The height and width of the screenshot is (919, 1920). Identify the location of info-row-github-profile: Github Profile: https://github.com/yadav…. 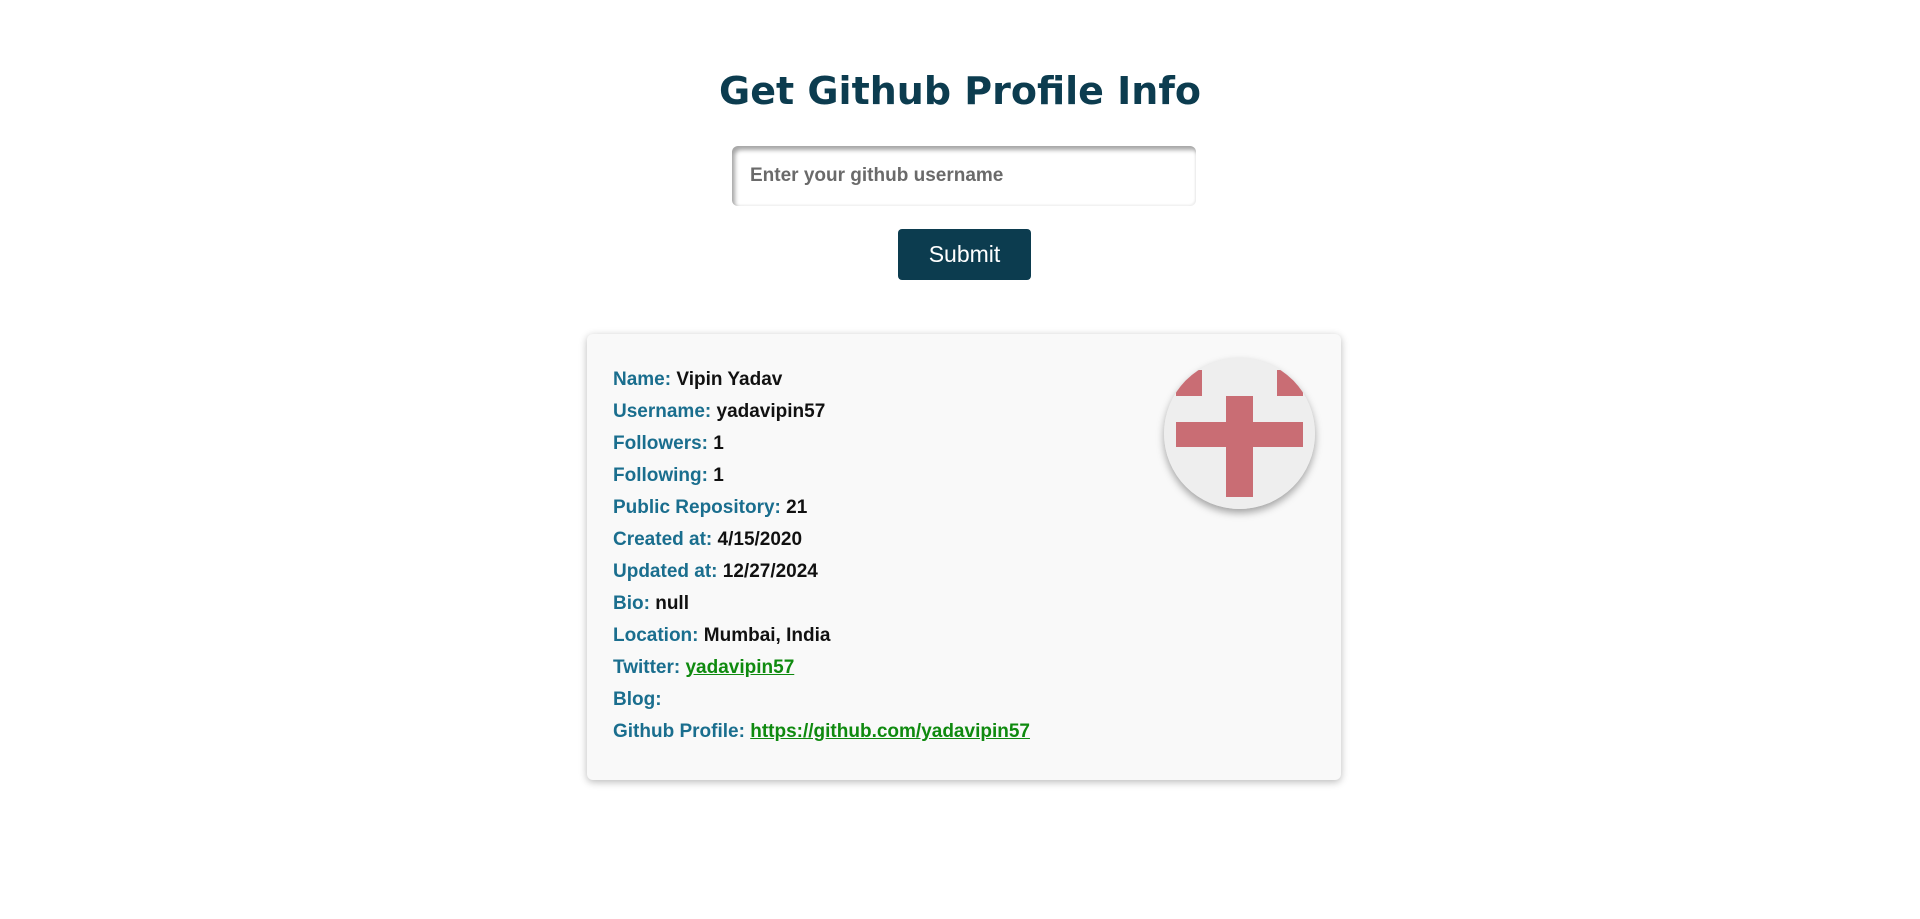
(821, 732).